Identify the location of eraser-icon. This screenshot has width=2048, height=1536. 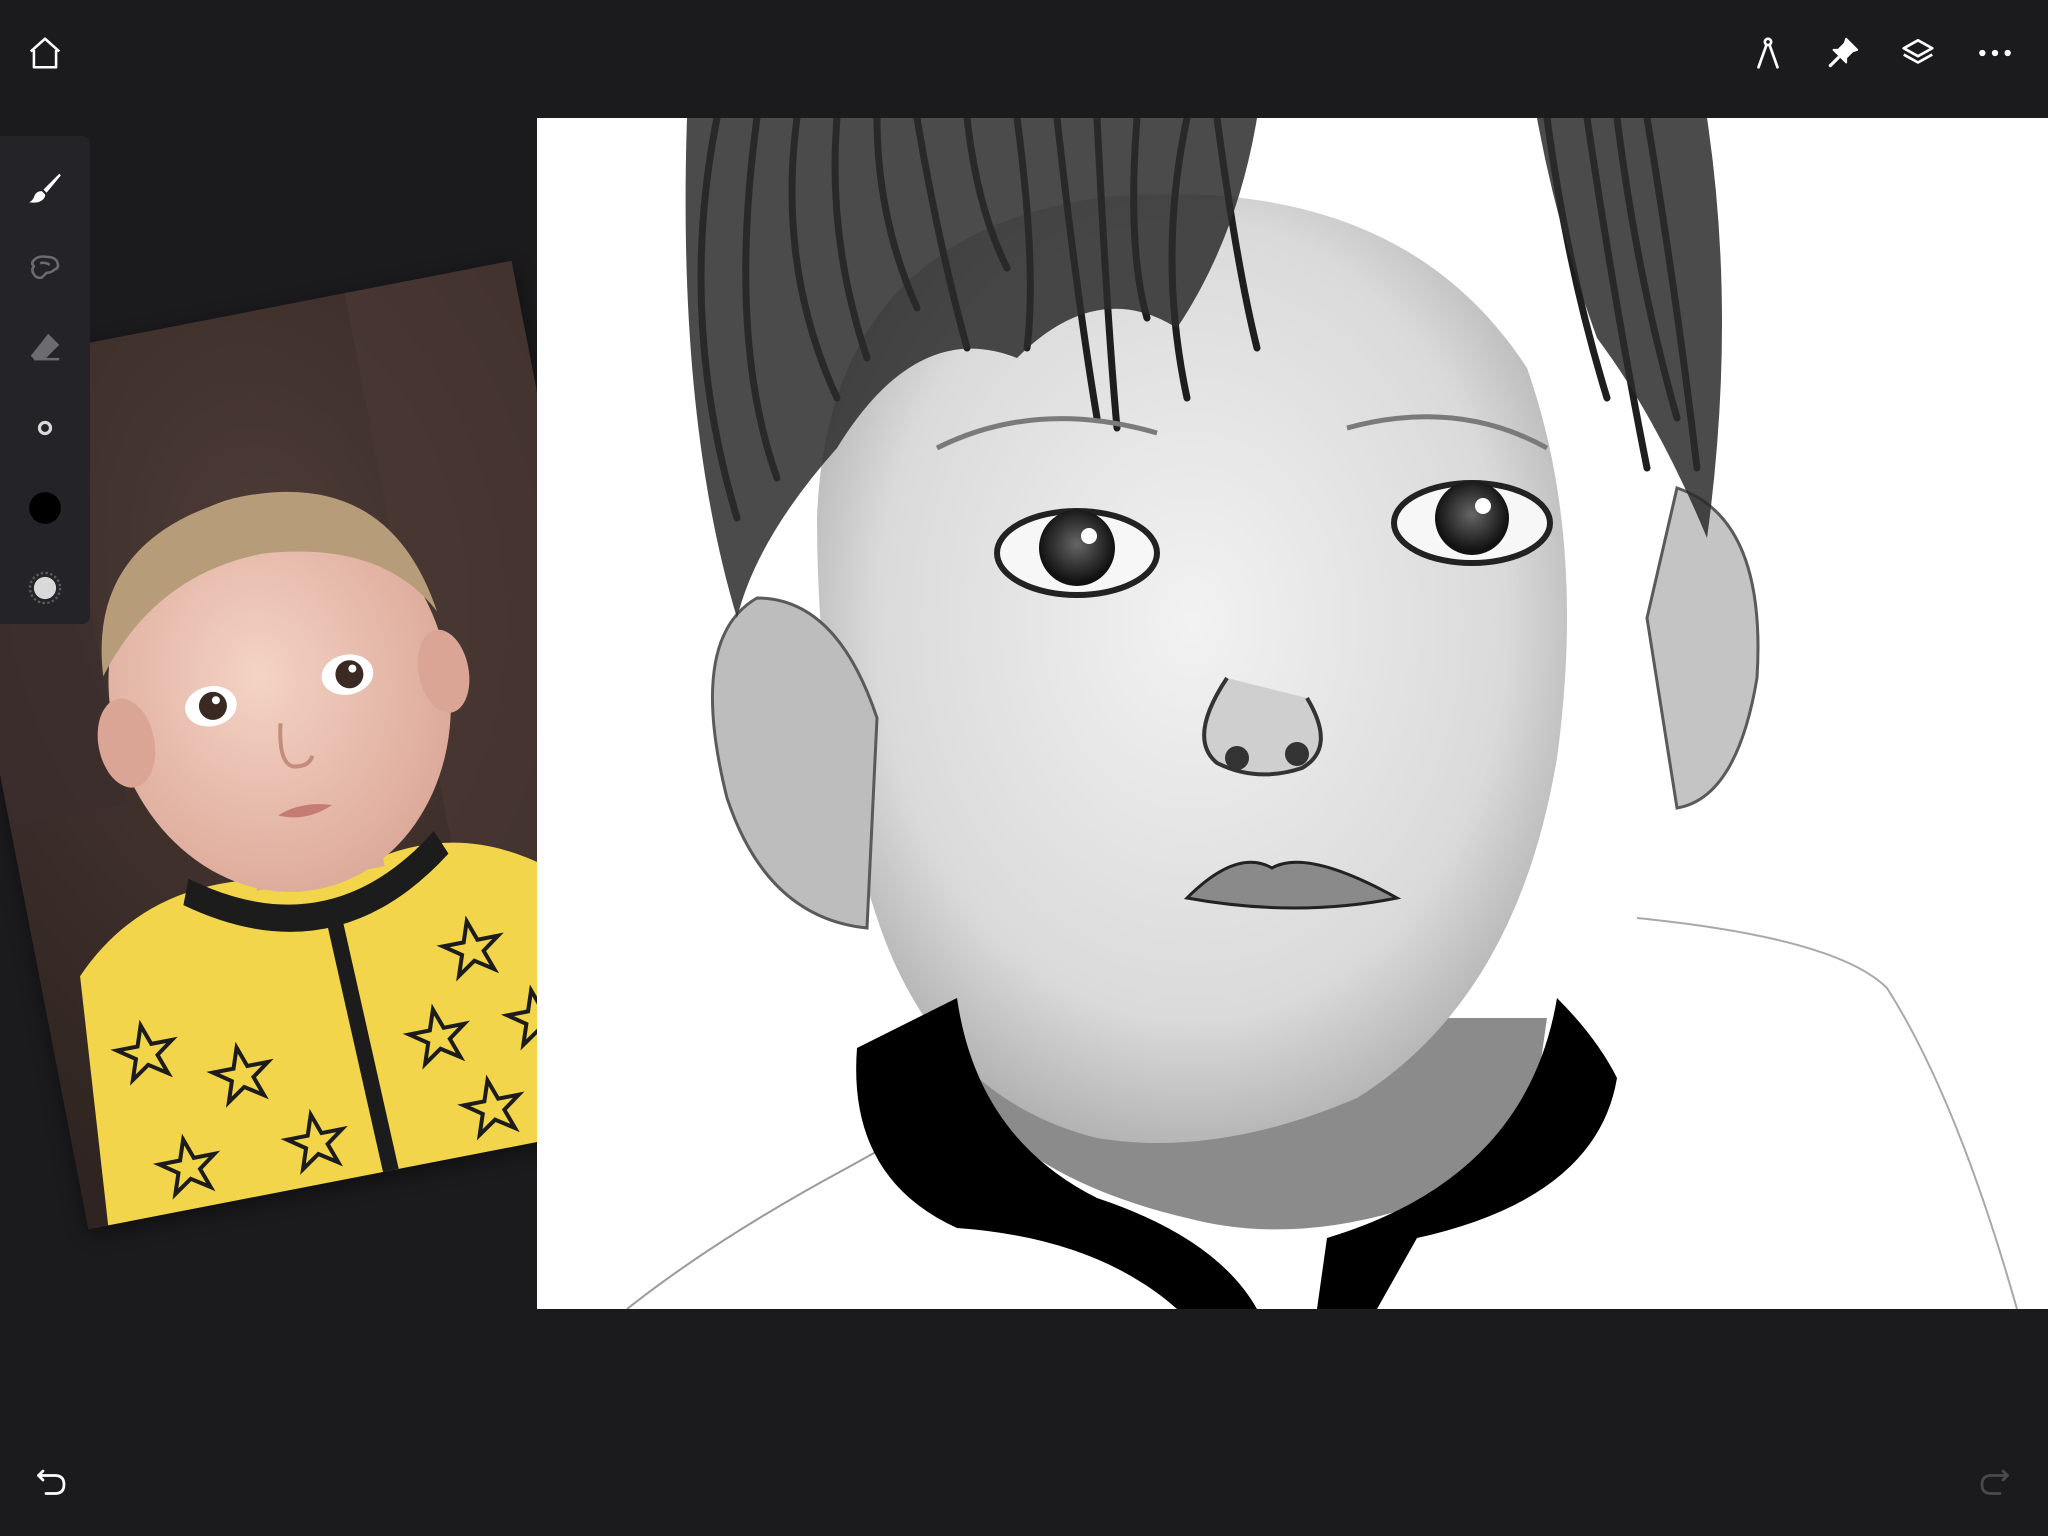
(45, 347).